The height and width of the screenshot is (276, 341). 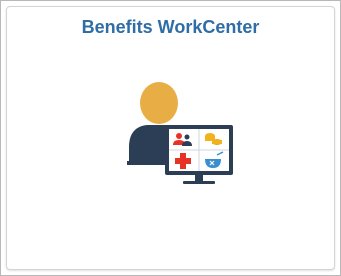 I want to click on tile-title: Benefits WorkCenter, so click(x=170, y=27).